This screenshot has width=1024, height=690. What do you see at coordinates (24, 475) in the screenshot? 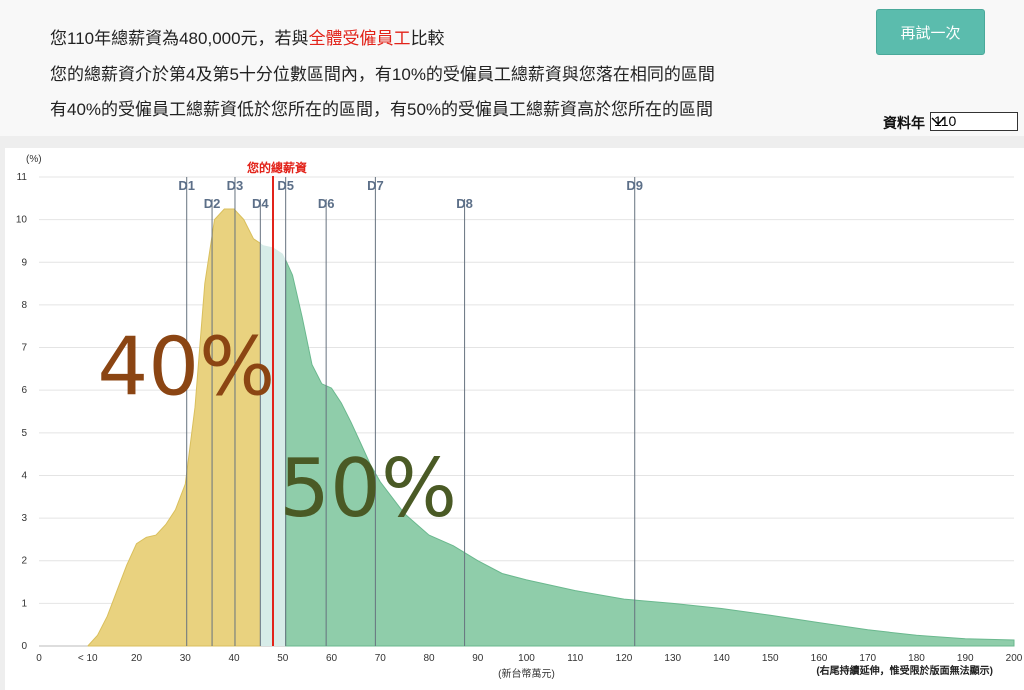
I see `y-tick-label: 4` at bounding box center [24, 475].